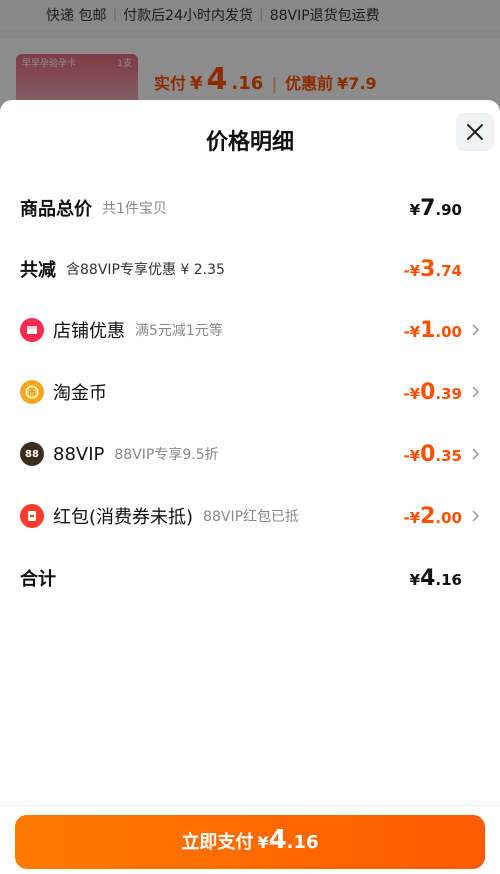 The width and height of the screenshot is (500, 874). I want to click on vip-amount: -¥ 0.35, so click(432, 454).